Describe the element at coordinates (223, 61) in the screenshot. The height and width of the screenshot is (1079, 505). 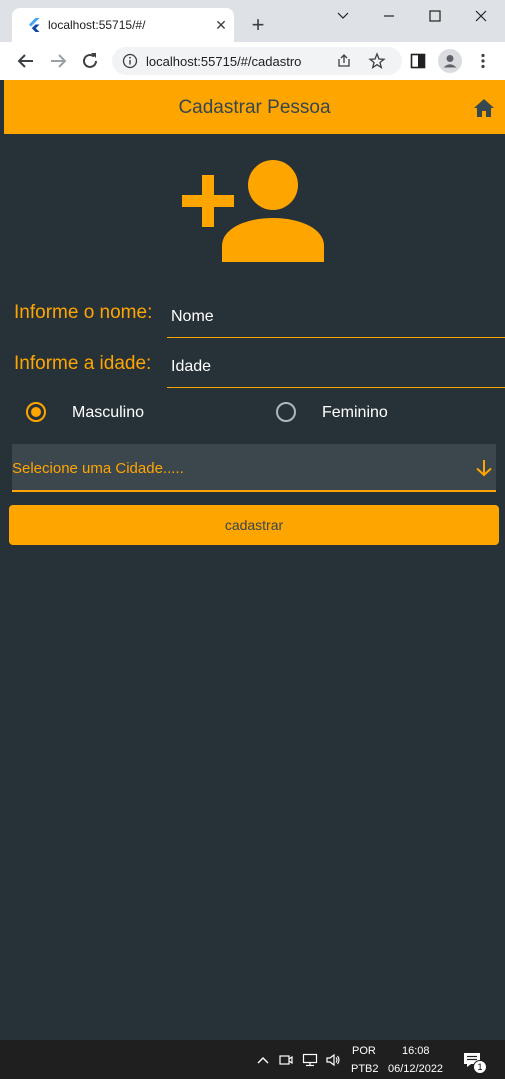
I see `url-text: localhost:55715/#/cadastro` at that location.